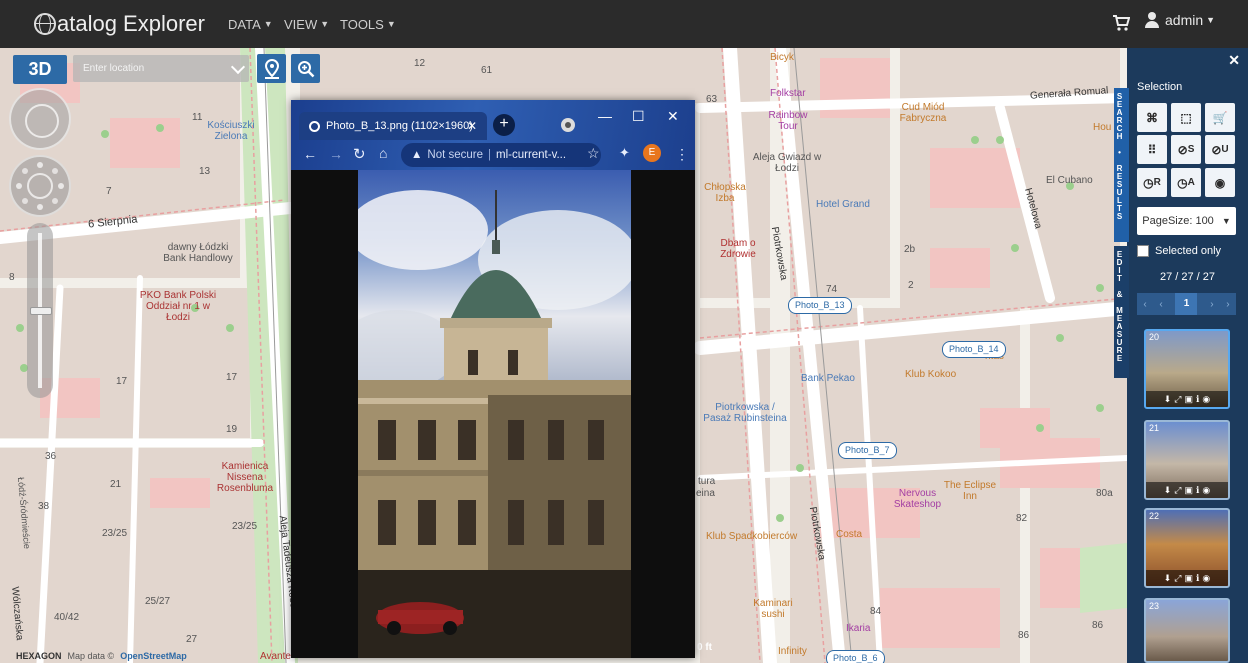 This screenshot has width=1248, height=663. Describe the element at coordinates (1152, 117) in the screenshot. I see `select-point-button: ⌘` at that location.